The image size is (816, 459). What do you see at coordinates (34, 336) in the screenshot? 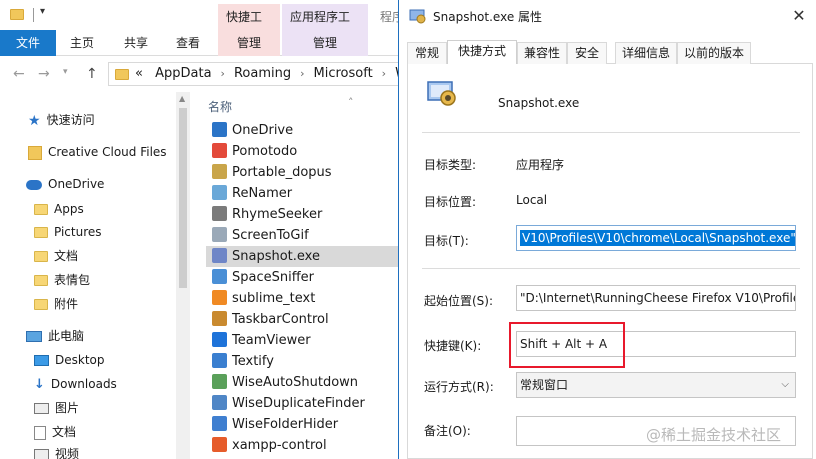
I see `this-pc-icon` at bounding box center [34, 336].